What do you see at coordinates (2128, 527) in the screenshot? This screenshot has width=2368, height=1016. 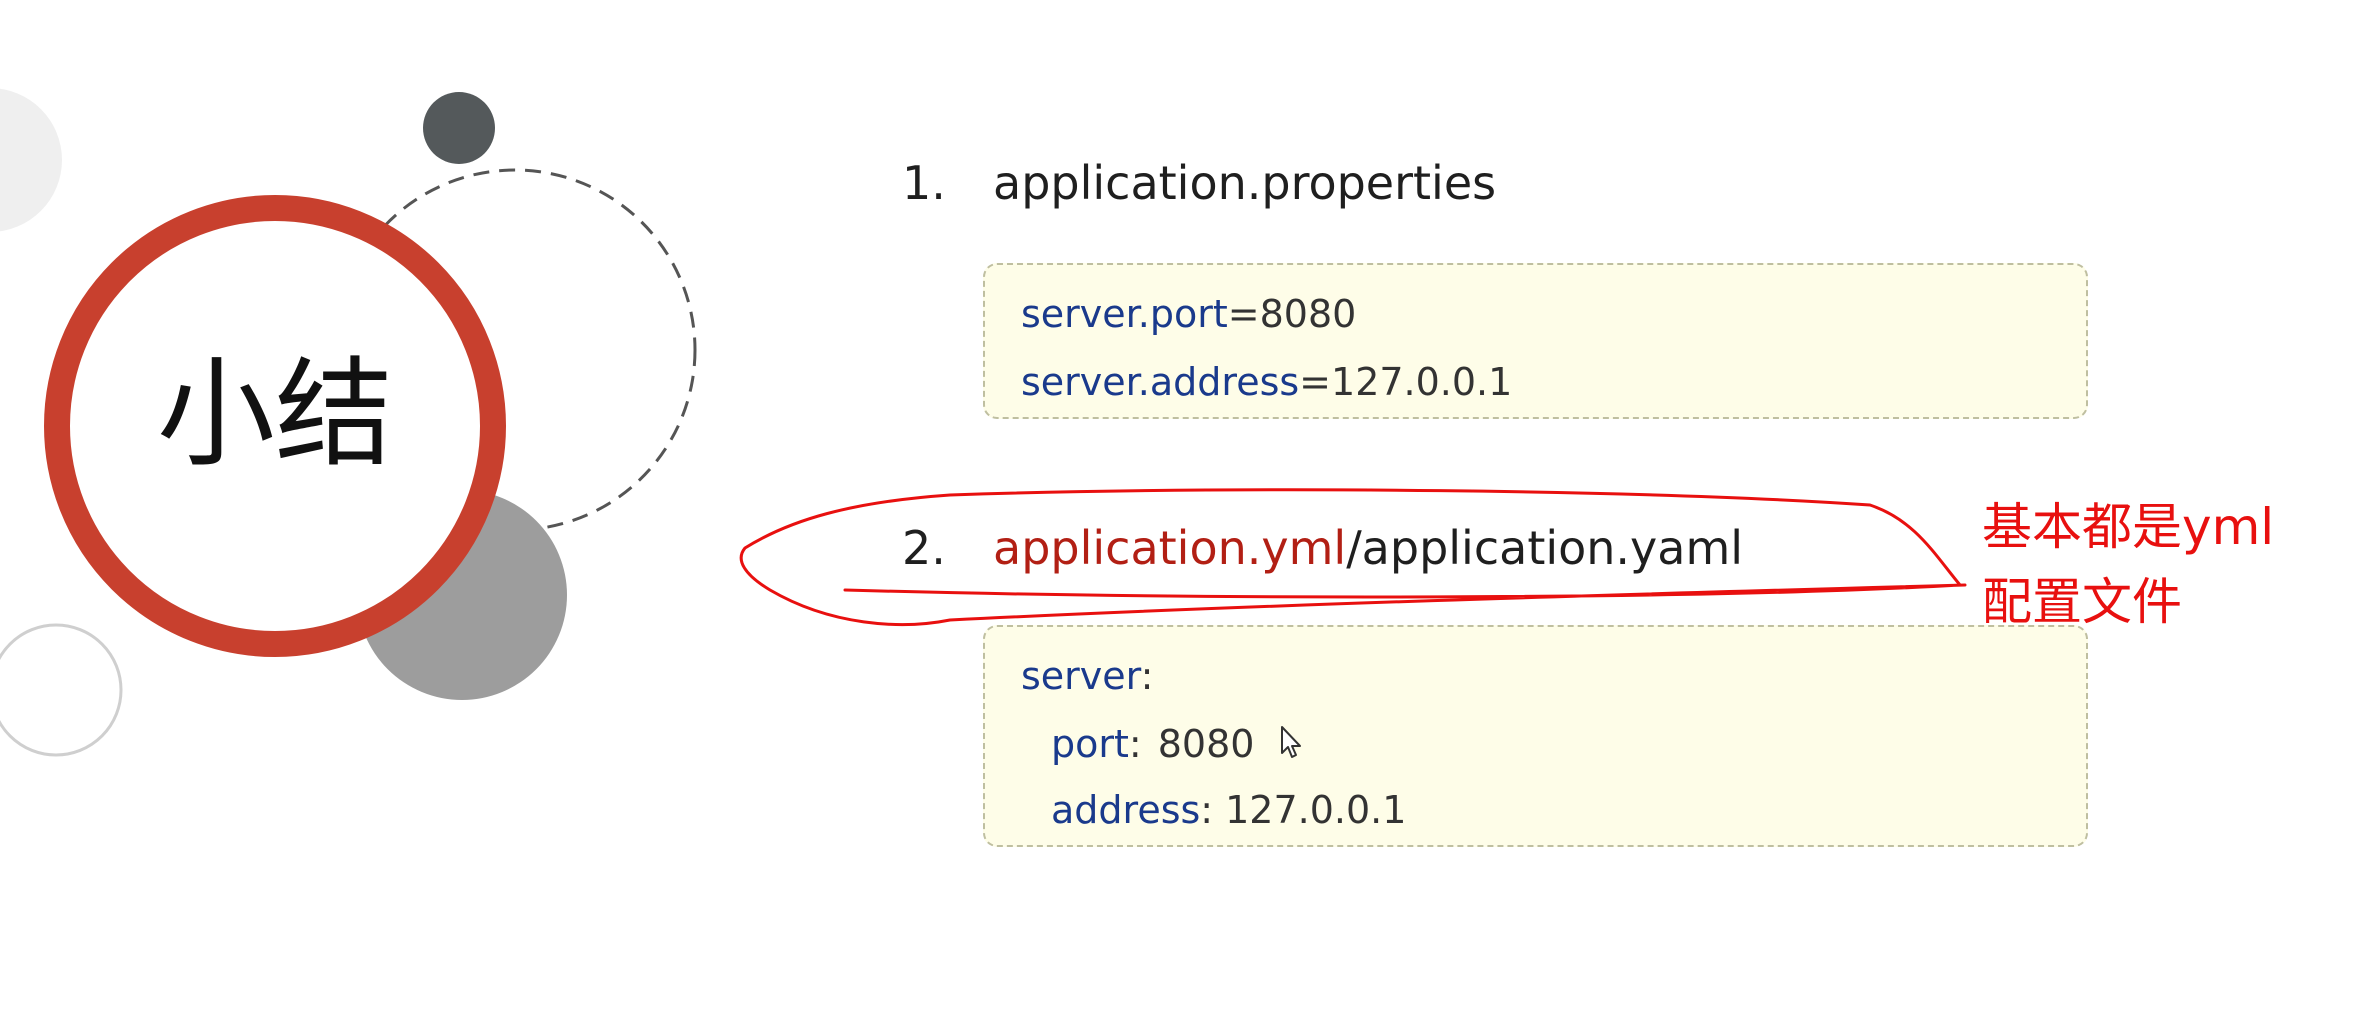 I see `annotation-line-1: 基本都是yml` at bounding box center [2128, 527].